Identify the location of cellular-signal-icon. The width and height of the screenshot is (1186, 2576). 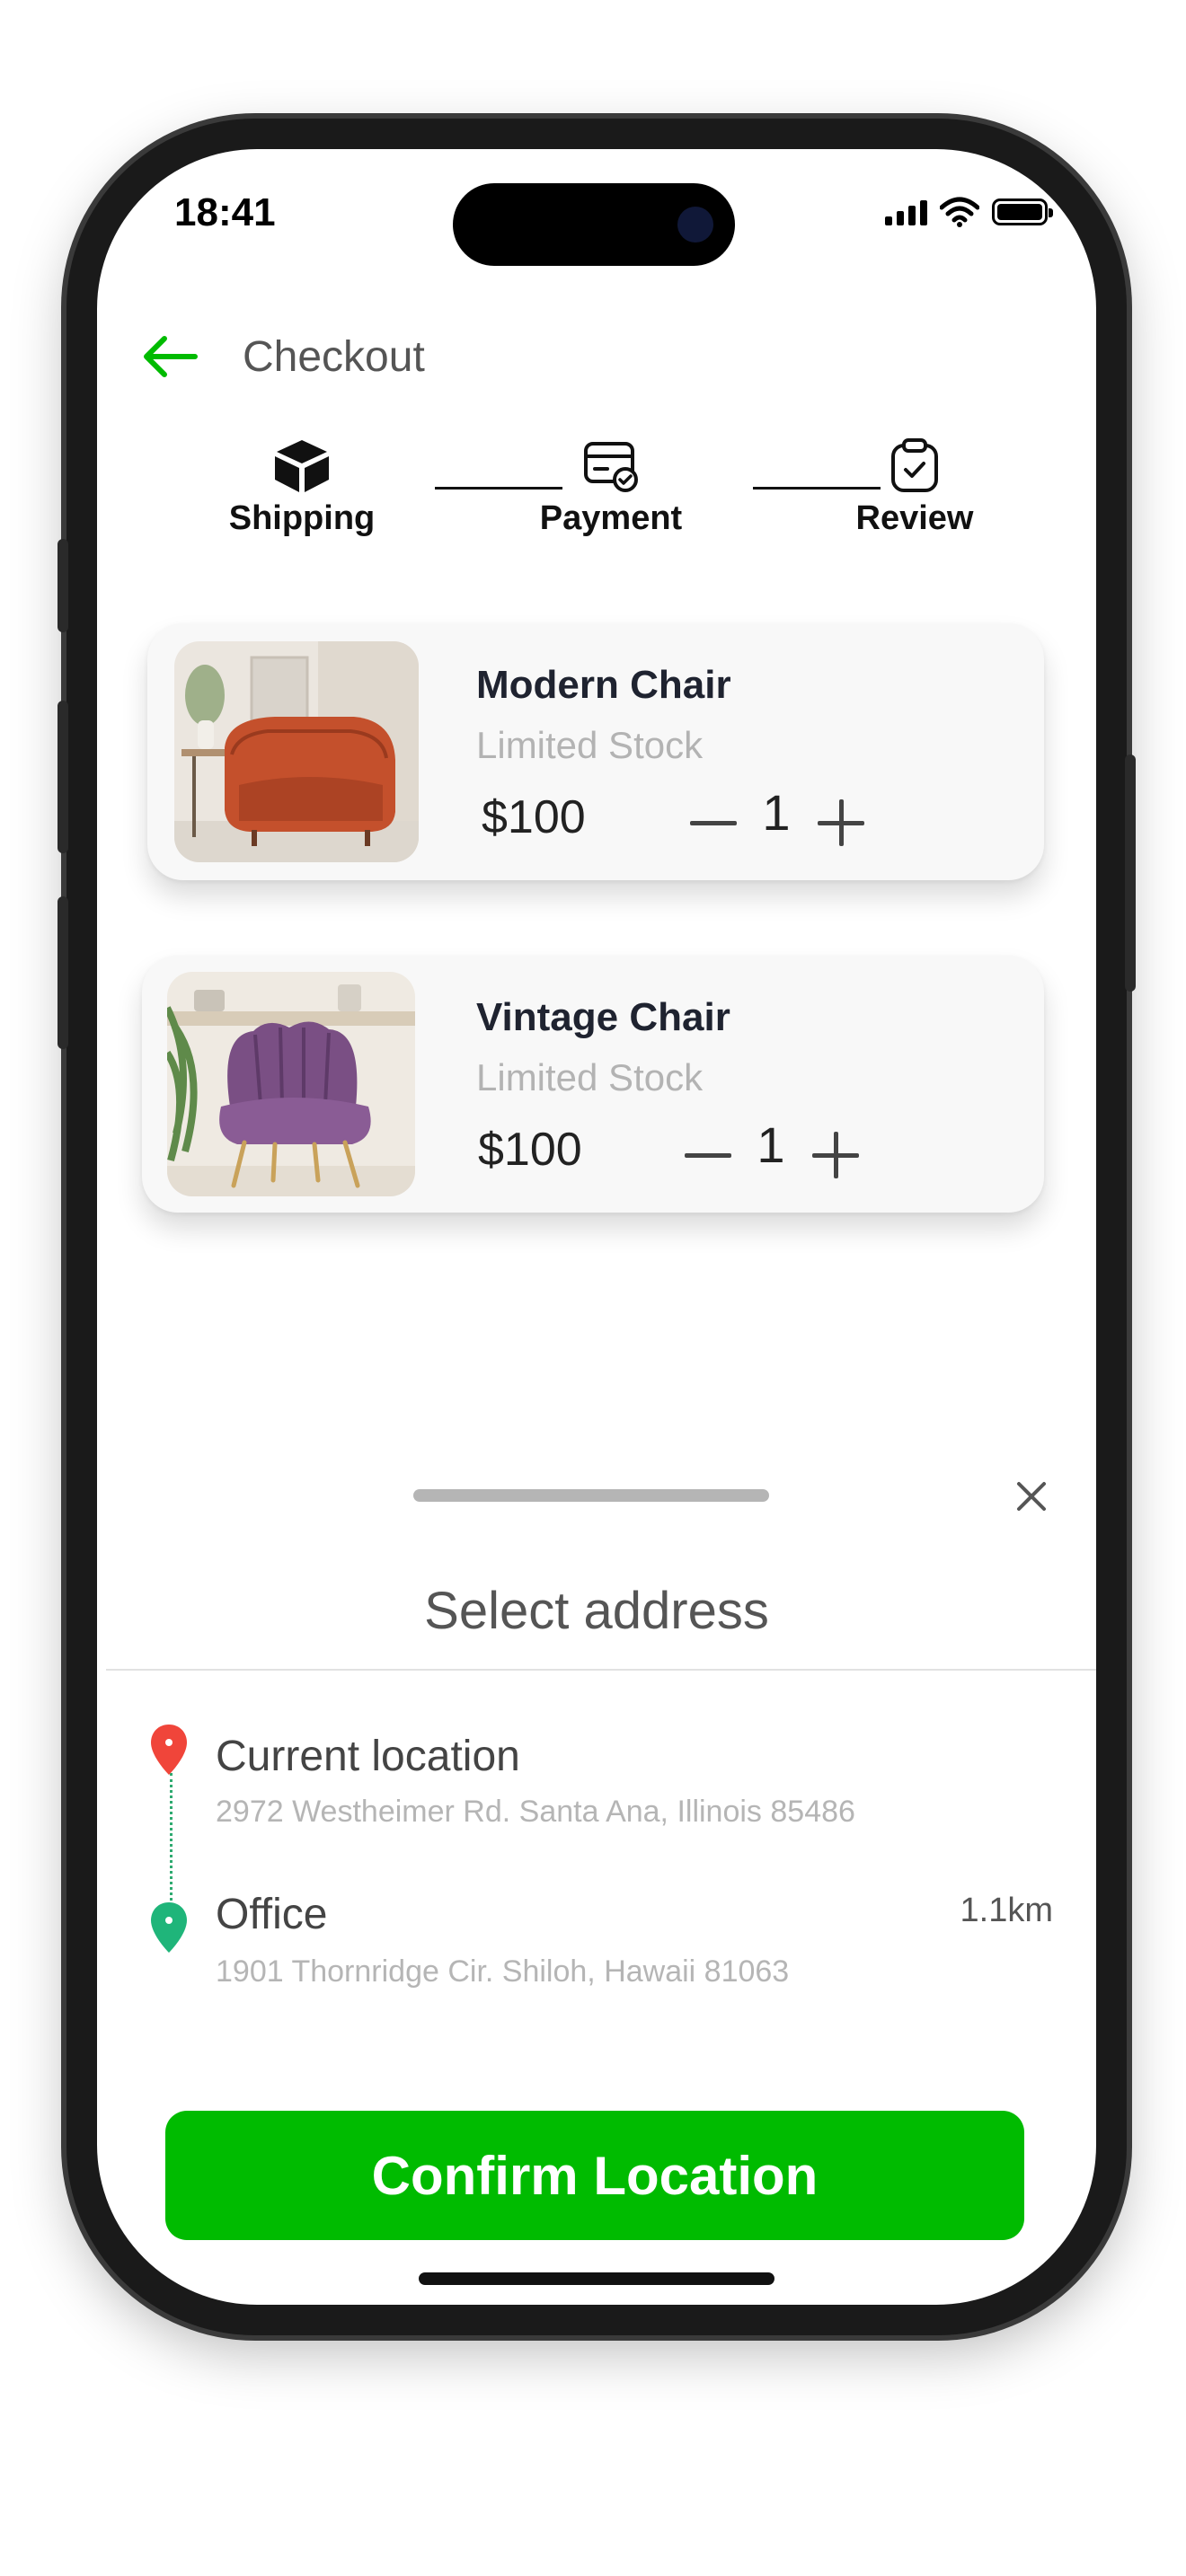
(906, 211).